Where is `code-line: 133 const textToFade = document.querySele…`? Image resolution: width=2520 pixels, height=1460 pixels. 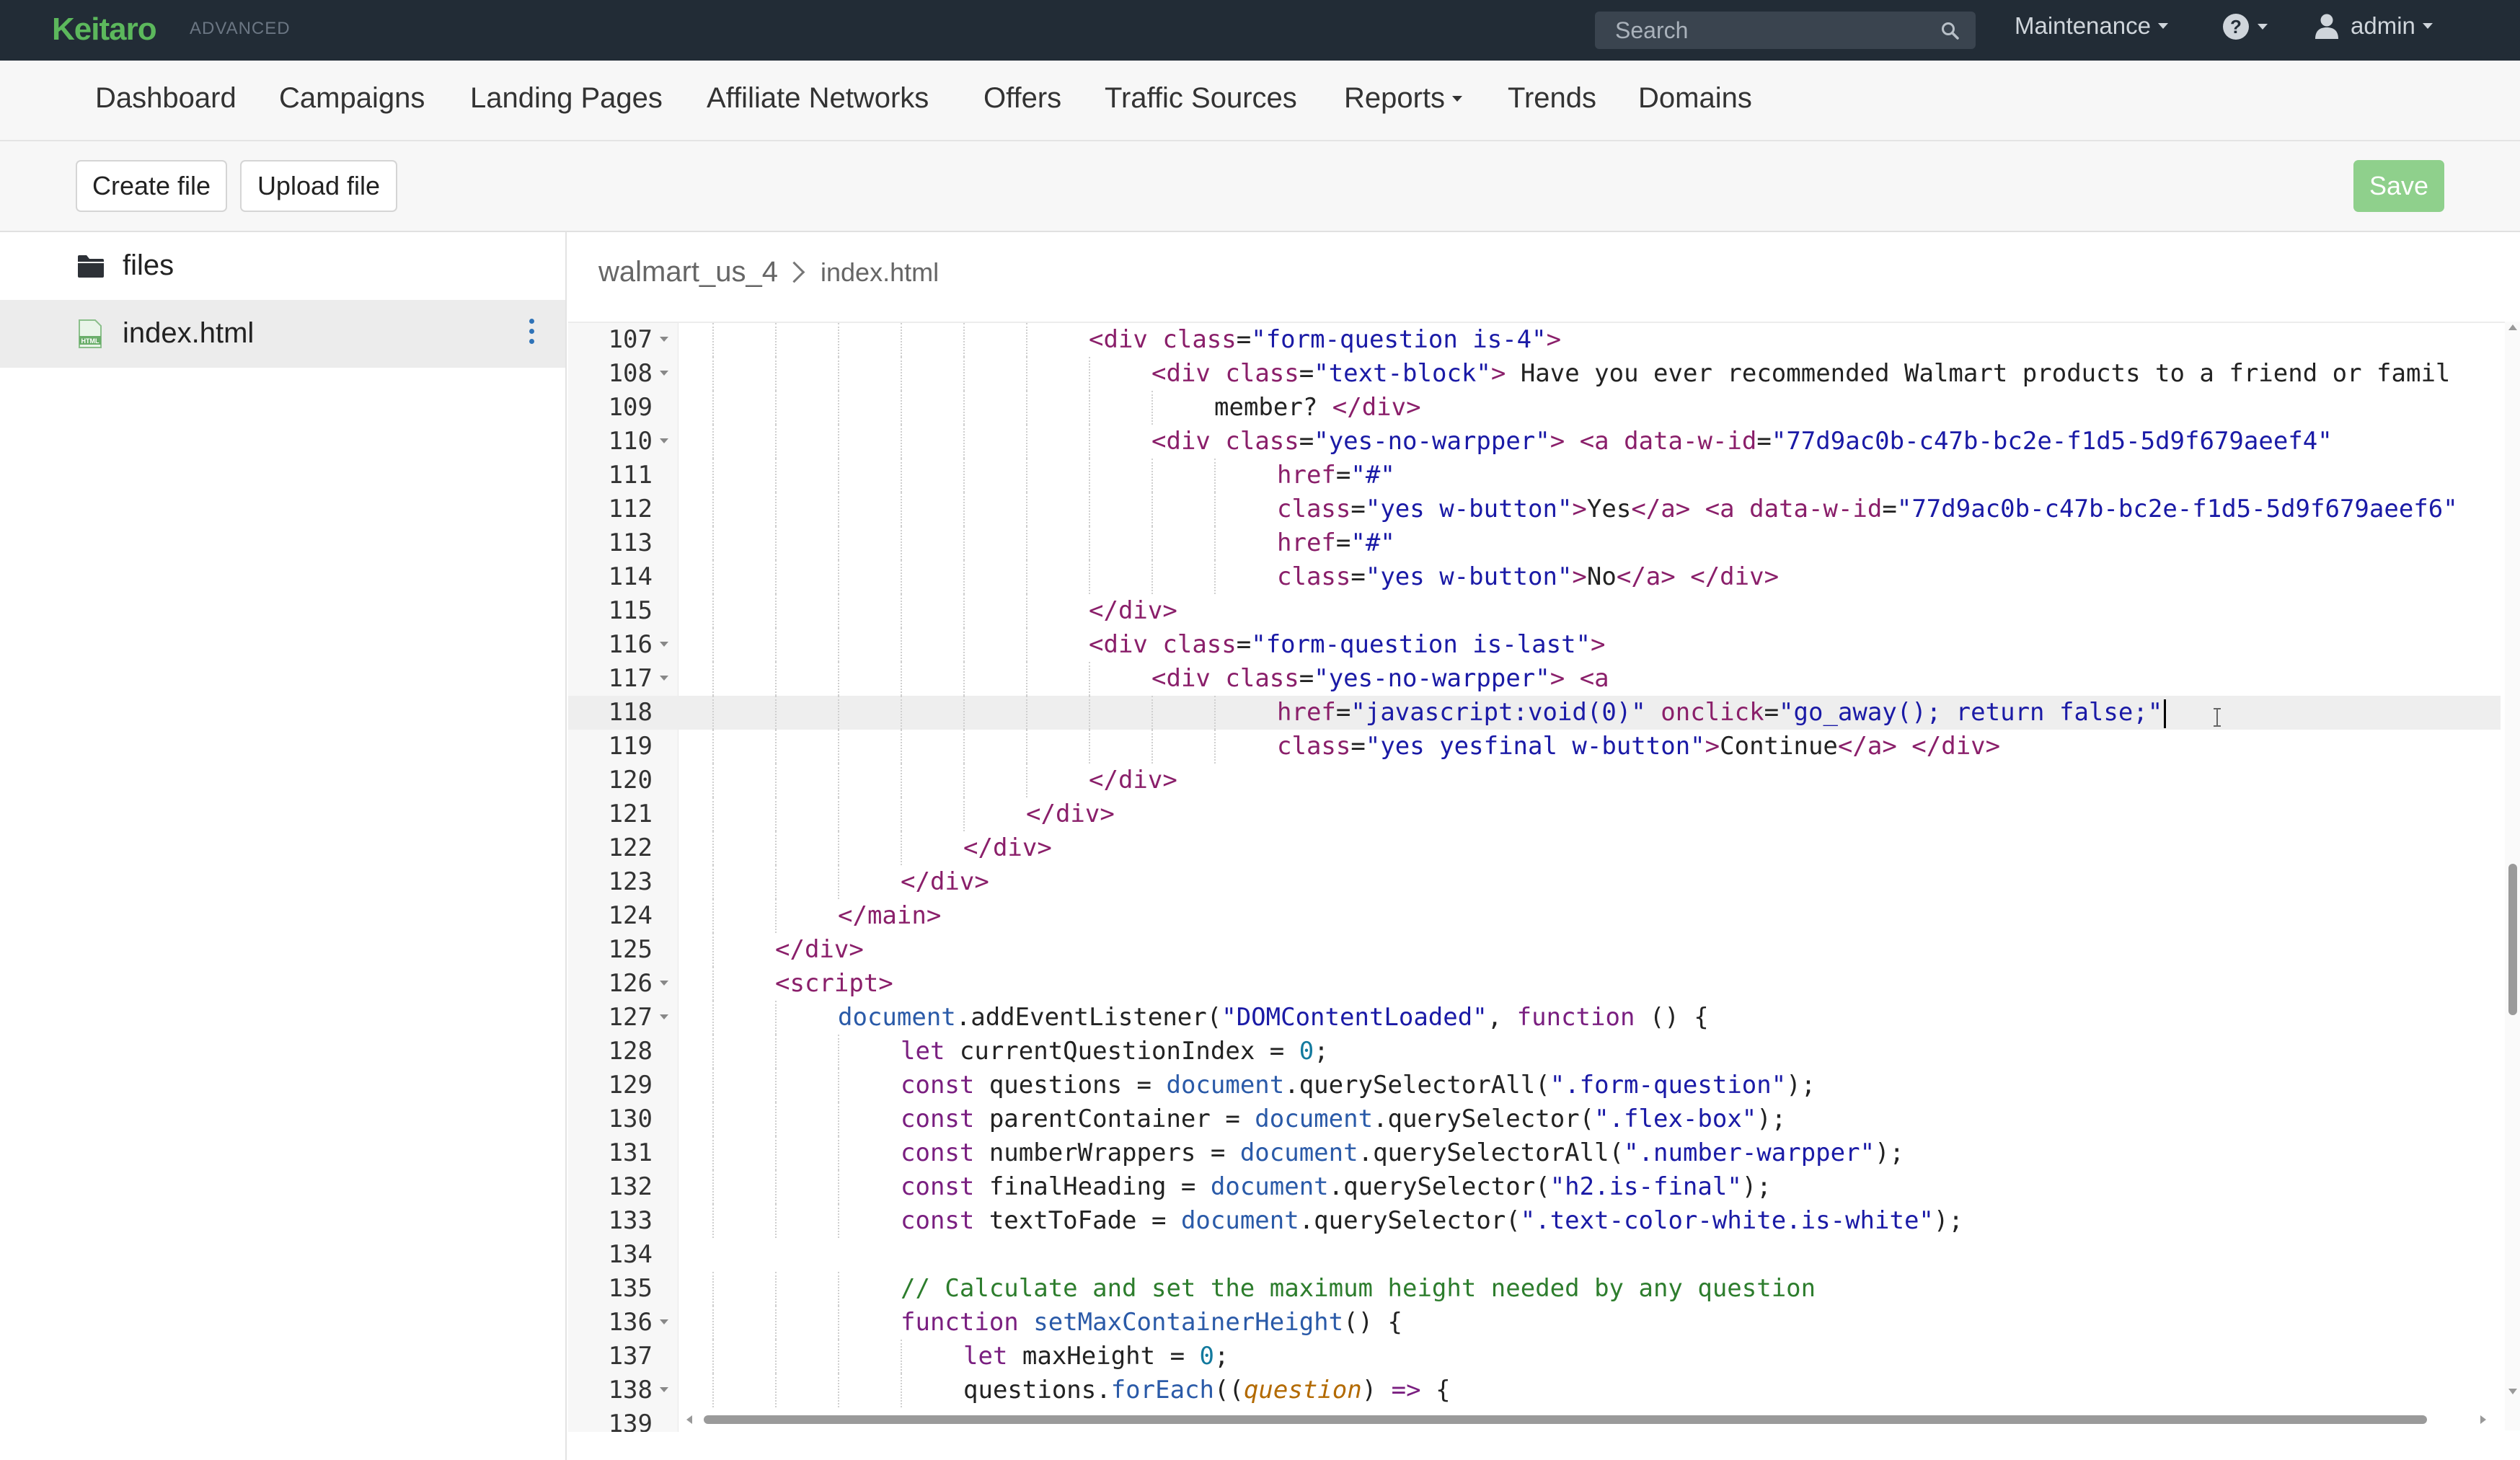
code-line: 133 const textToFade = document.querySele… is located at coordinates (1534, 1221).